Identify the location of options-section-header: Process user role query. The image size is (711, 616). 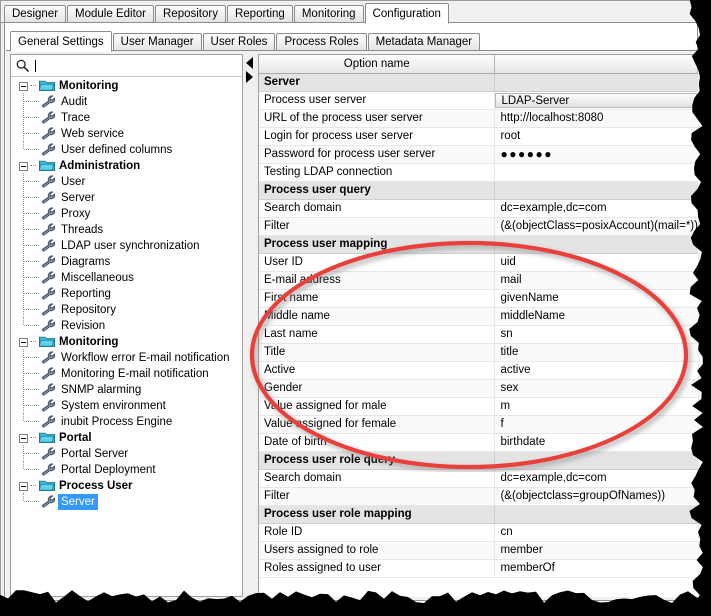
(478, 461).